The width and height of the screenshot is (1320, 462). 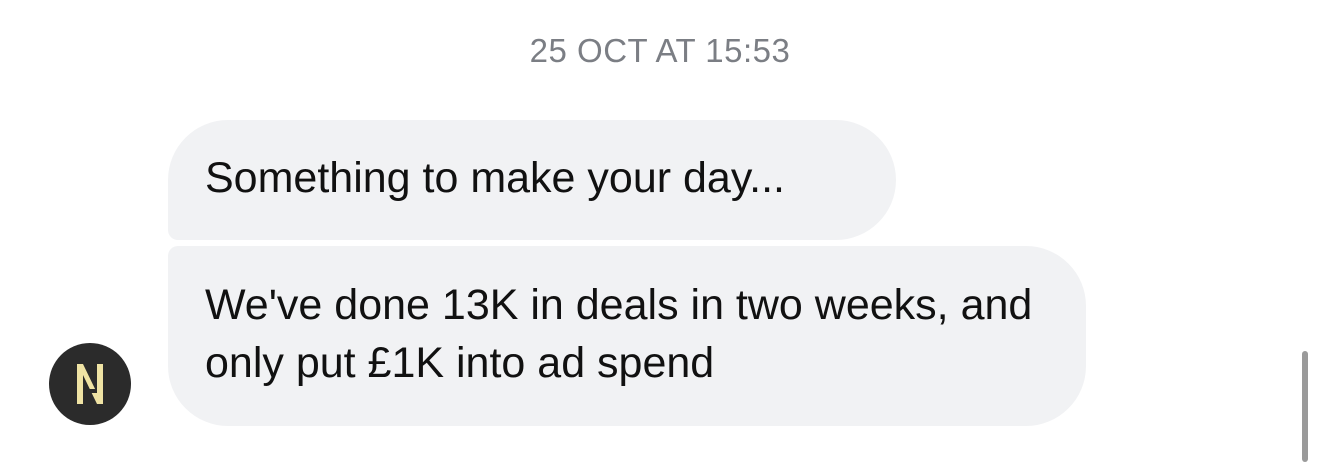 I want to click on sender-avatar, so click(x=90, y=384).